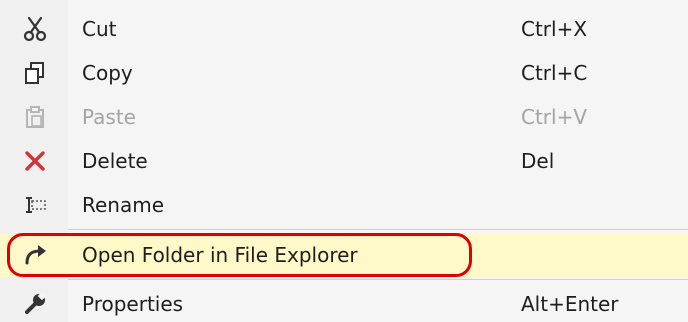 This screenshot has width=688, height=322. What do you see at coordinates (123, 205) in the screenshot?
I see `menu-item-label: Rename` at bounding box center [123, 205].